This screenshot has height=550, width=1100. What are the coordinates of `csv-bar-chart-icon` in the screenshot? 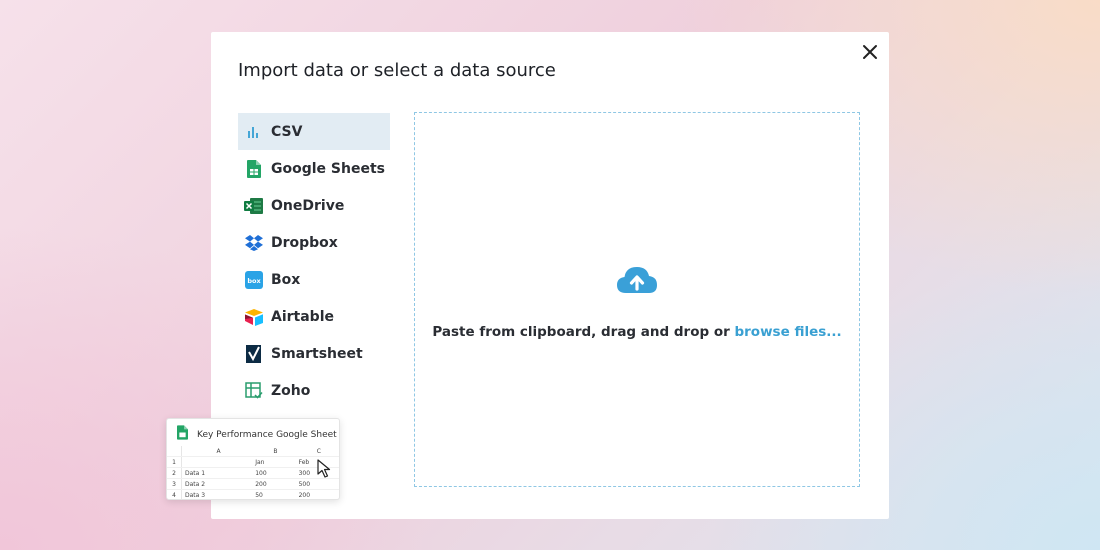 It's located at (254, 132).